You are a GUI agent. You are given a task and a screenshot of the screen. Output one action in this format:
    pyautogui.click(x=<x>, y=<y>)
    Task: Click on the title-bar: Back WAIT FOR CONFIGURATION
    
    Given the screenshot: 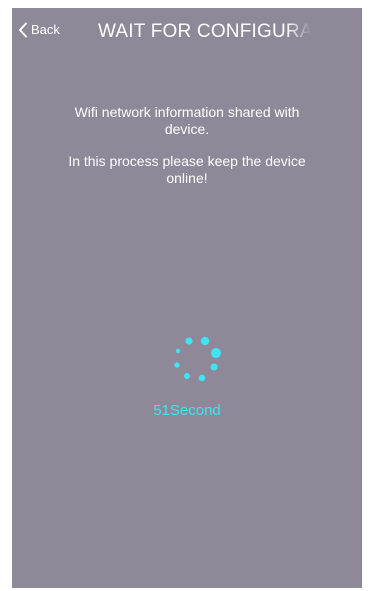 What is the action you would take?
    pyautogui.click(x=187, y=32)
    